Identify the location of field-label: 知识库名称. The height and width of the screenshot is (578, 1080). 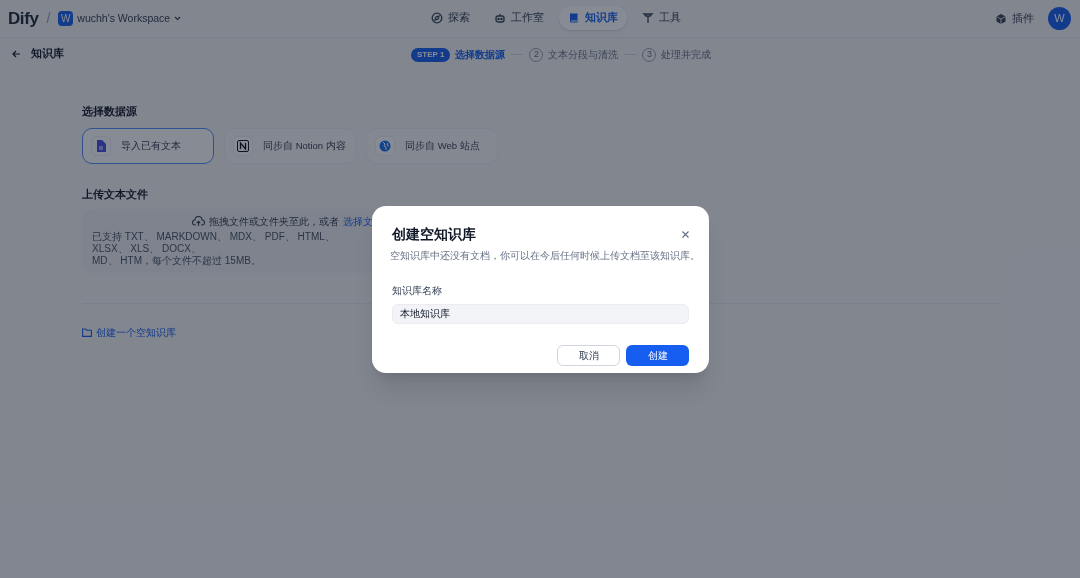
(417, 291).